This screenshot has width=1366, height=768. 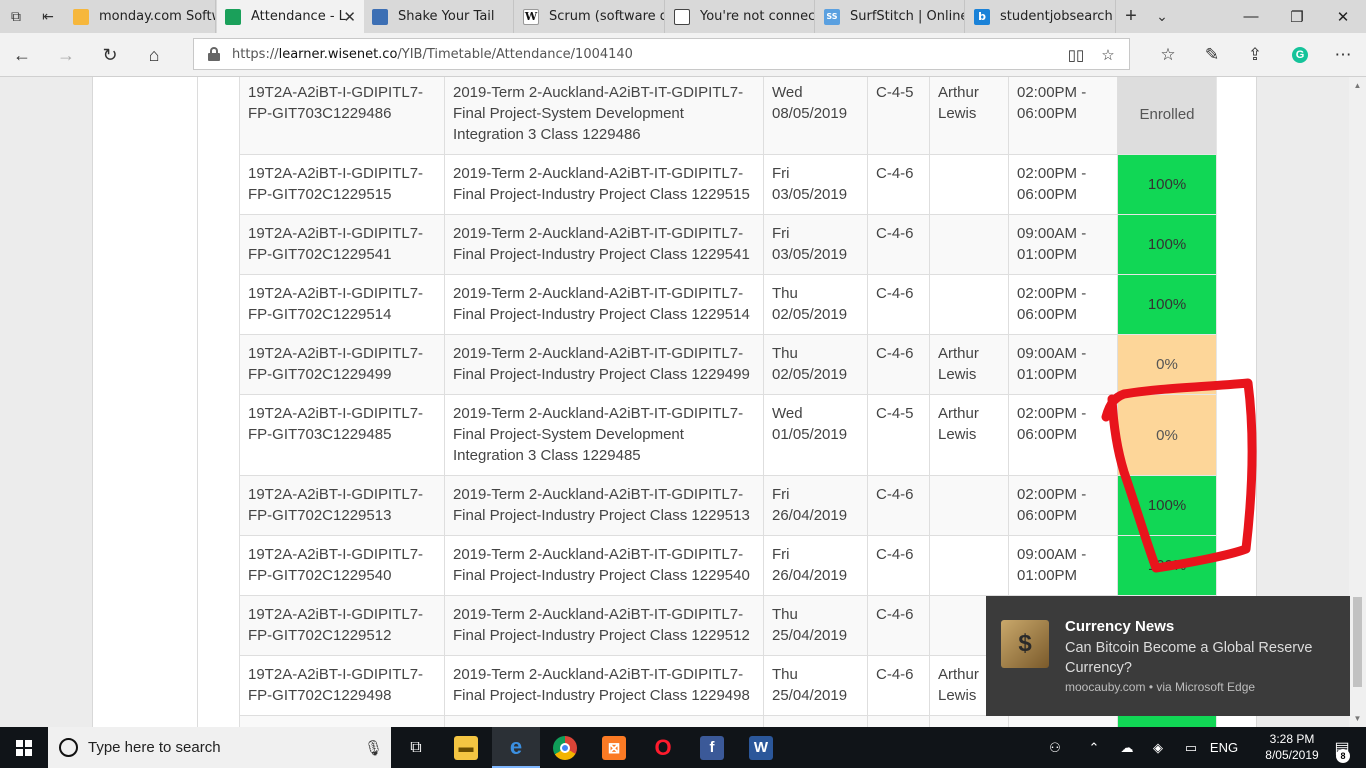 What do you see at coordinates (342, 184) in the screenshot?
I see `class-code-cell: 19T2A-A2iBT-I-GDIPITL7- FP-GIT702C1229515` at bounding box center [342, 184].